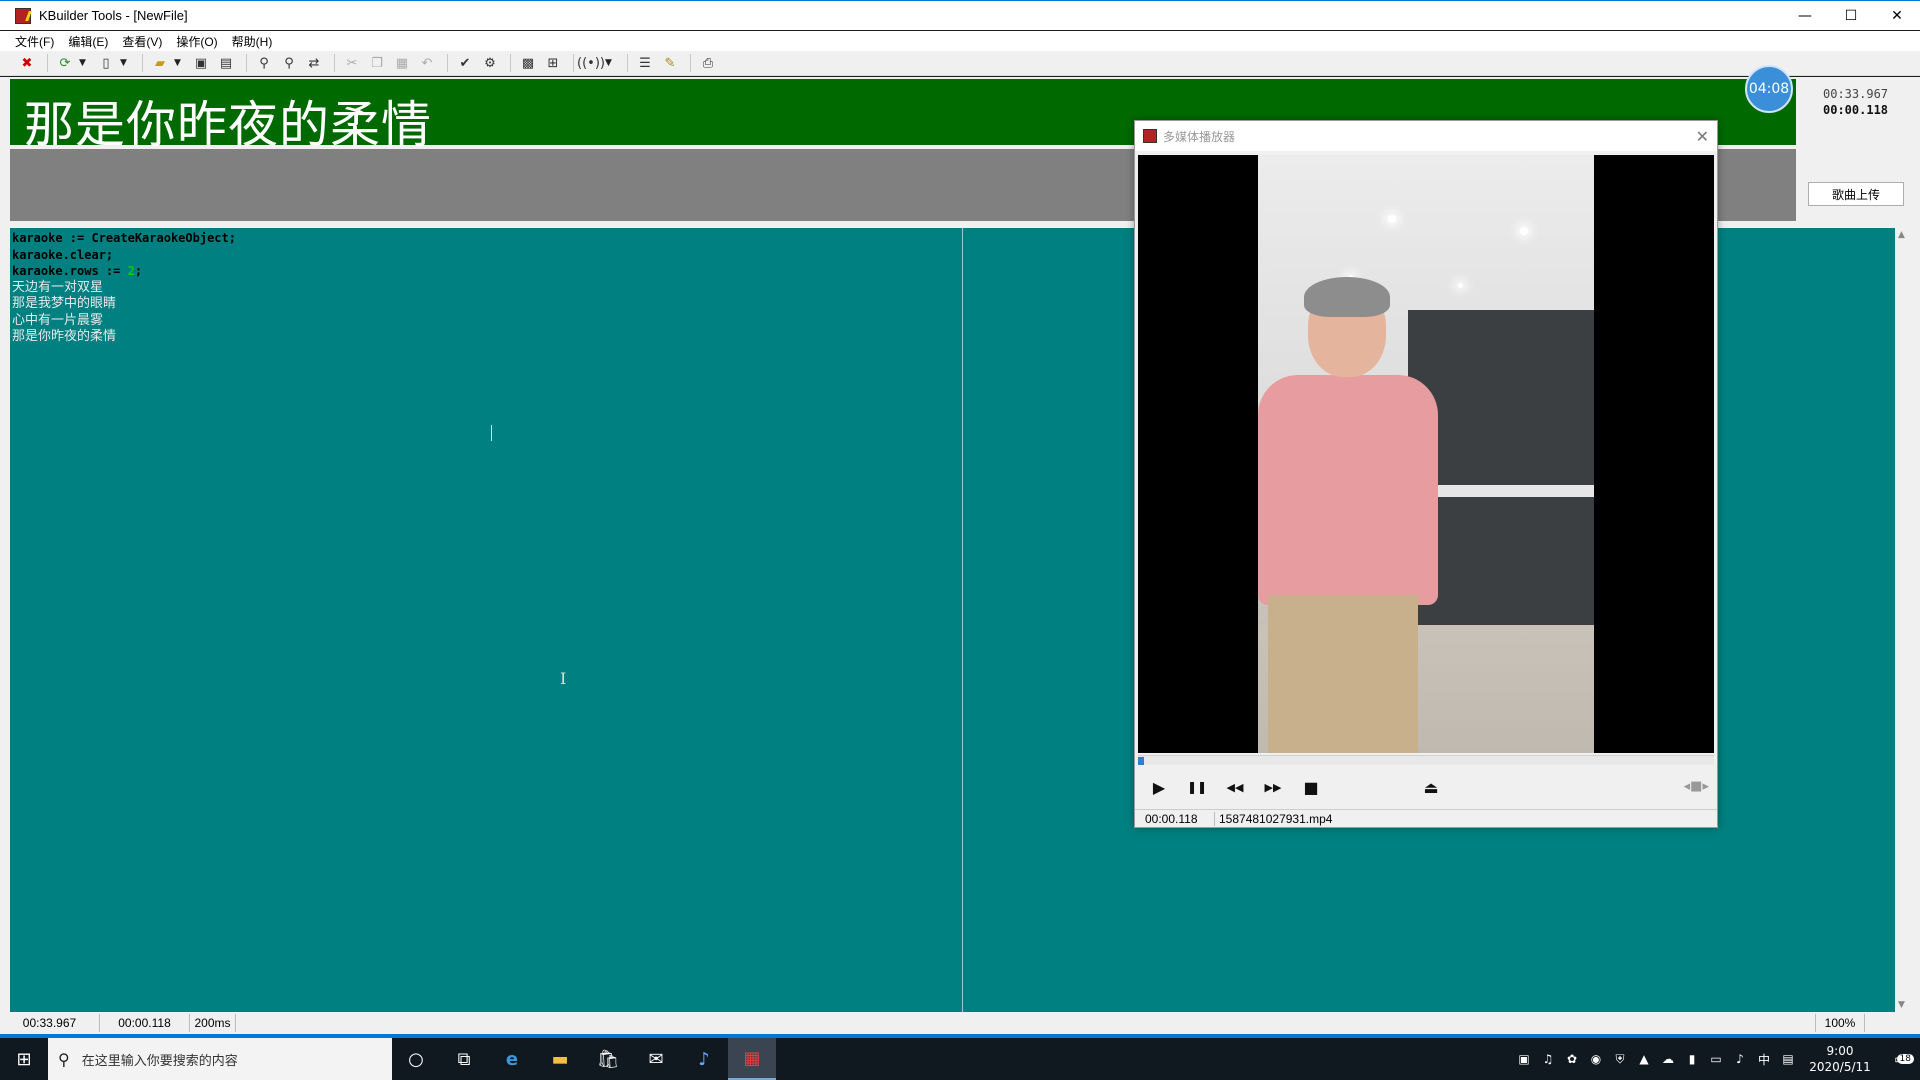 The width and height of the screenshot is (1920, 1080). What do you see at coordinates (464, 1059) in the screenshot?
I see `task-view-icon: ⧉` at bounding box center [464, 1059].